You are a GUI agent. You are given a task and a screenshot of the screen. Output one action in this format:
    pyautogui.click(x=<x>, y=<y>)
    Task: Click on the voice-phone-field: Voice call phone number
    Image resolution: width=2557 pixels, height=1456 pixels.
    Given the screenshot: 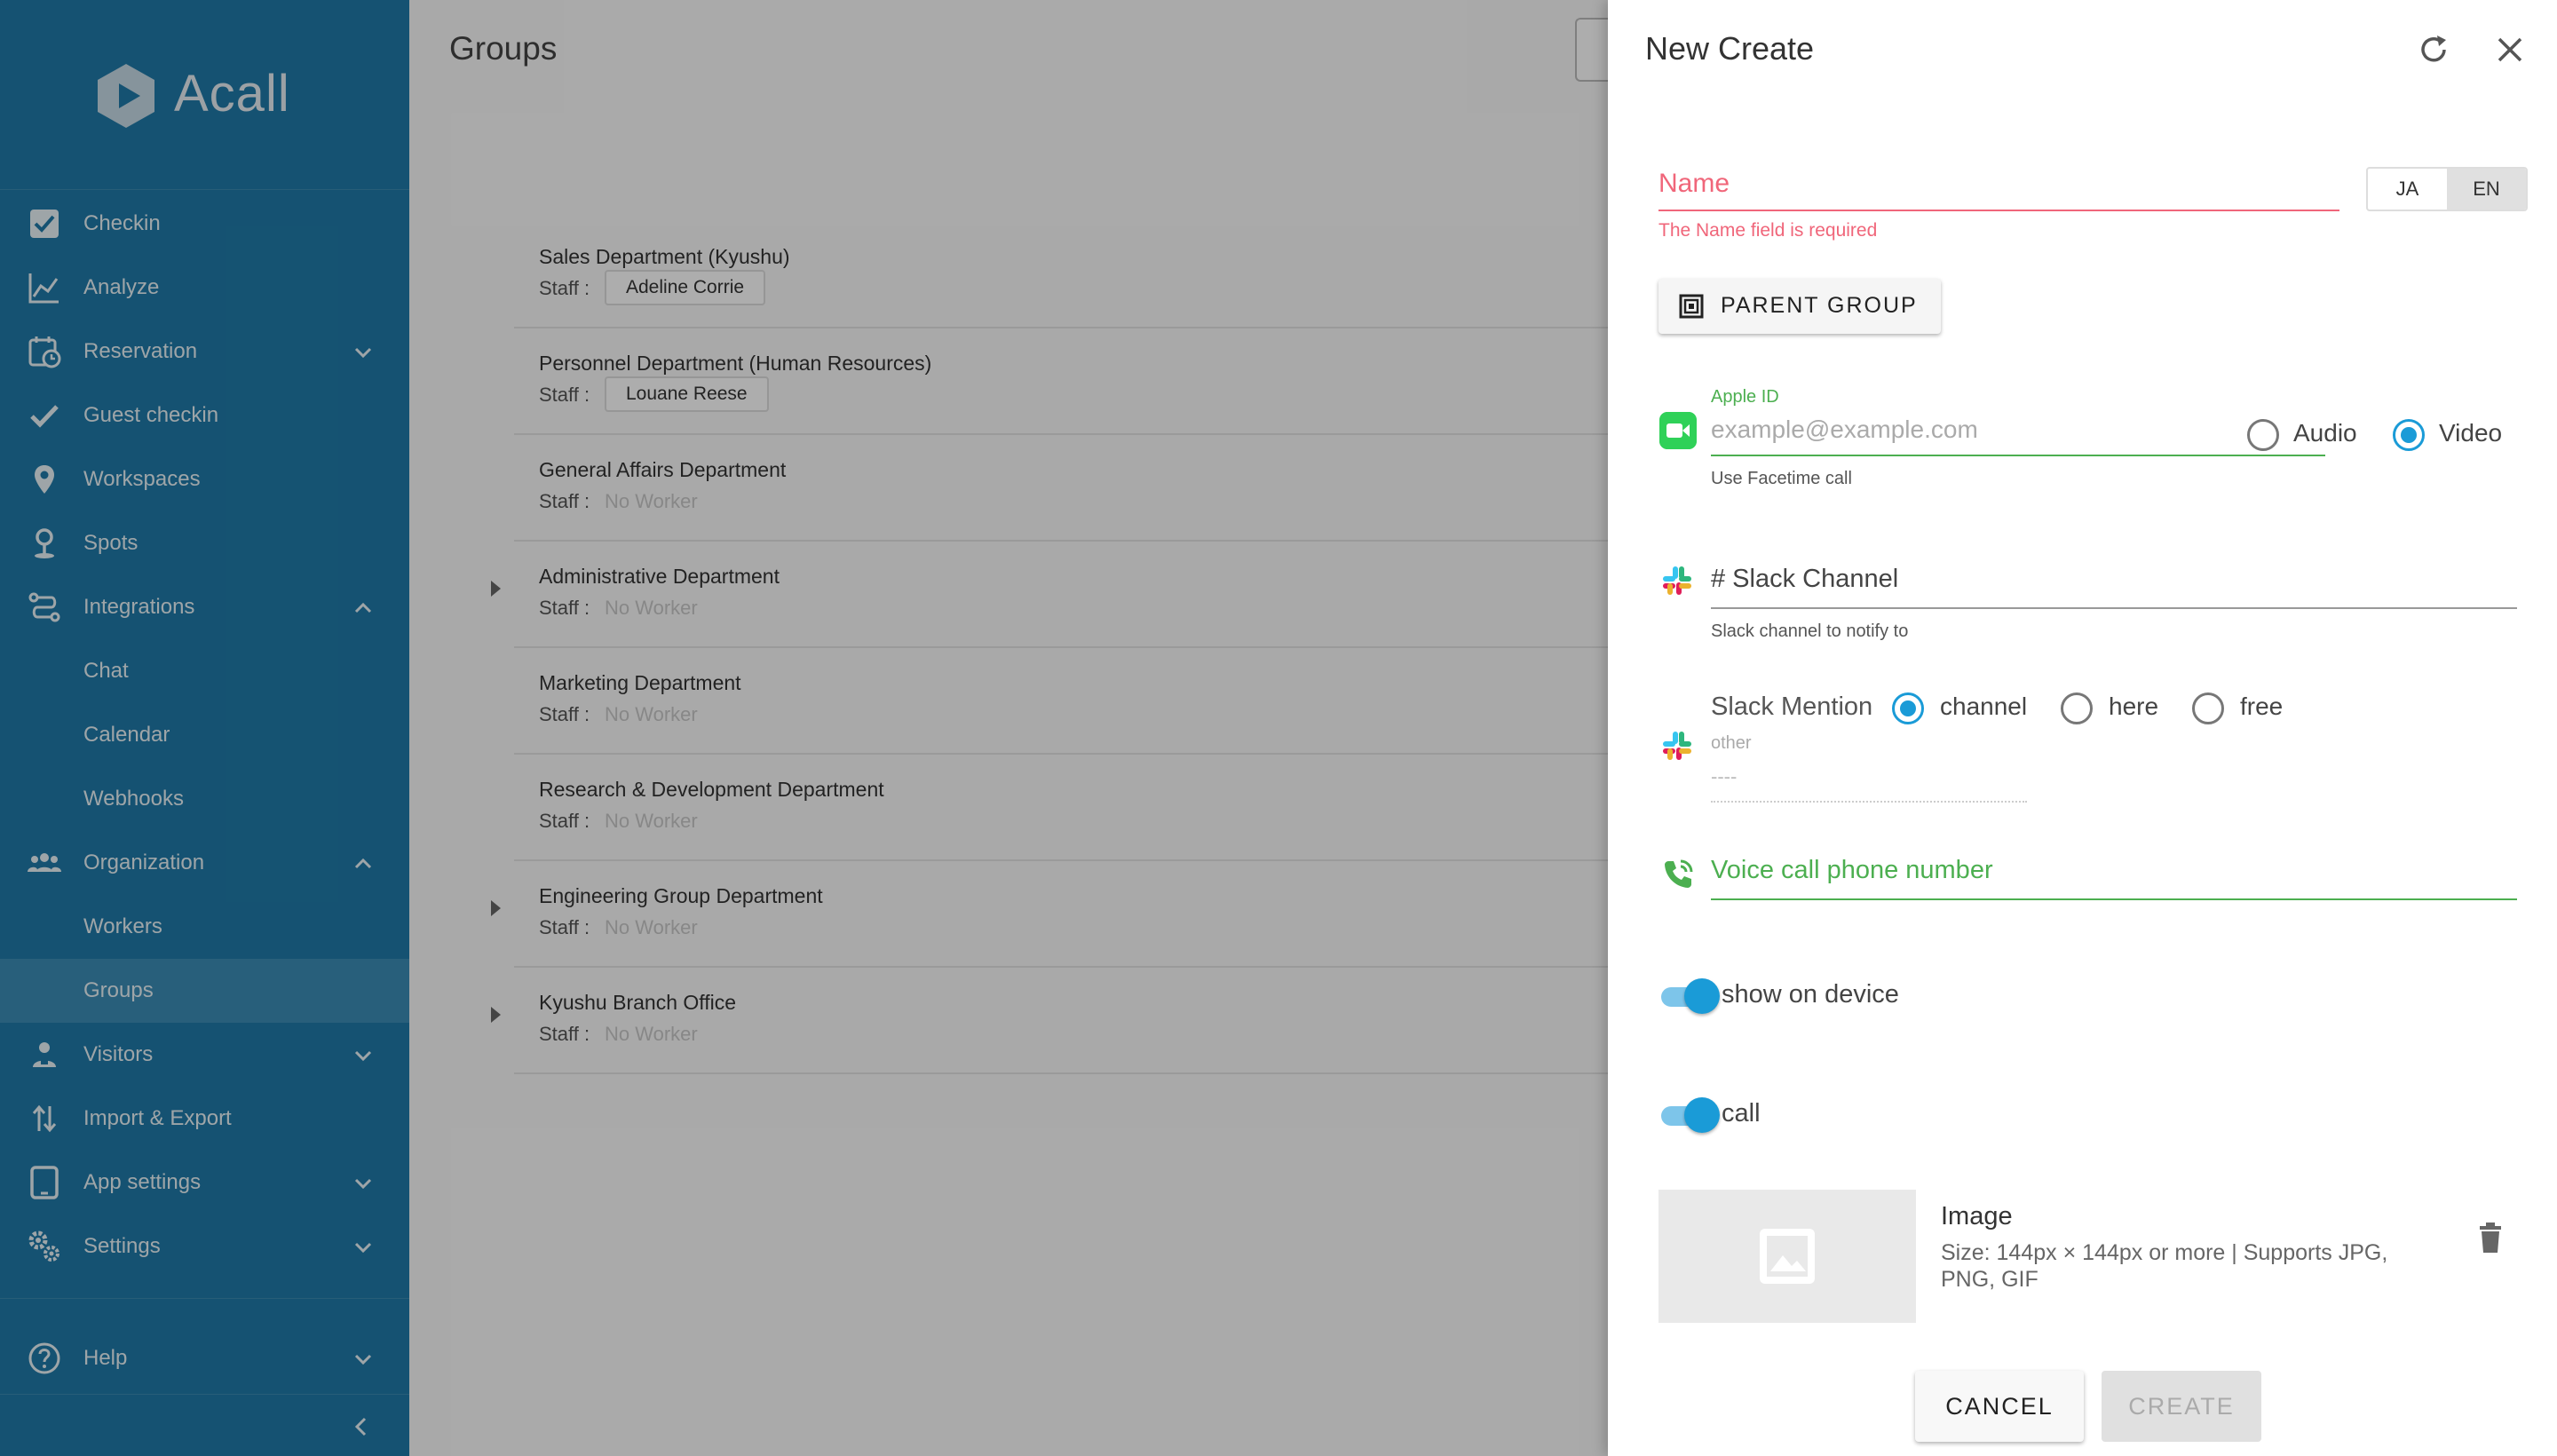 What is the action you would take?
    pyautogui.click(x=2114, y=876)
    